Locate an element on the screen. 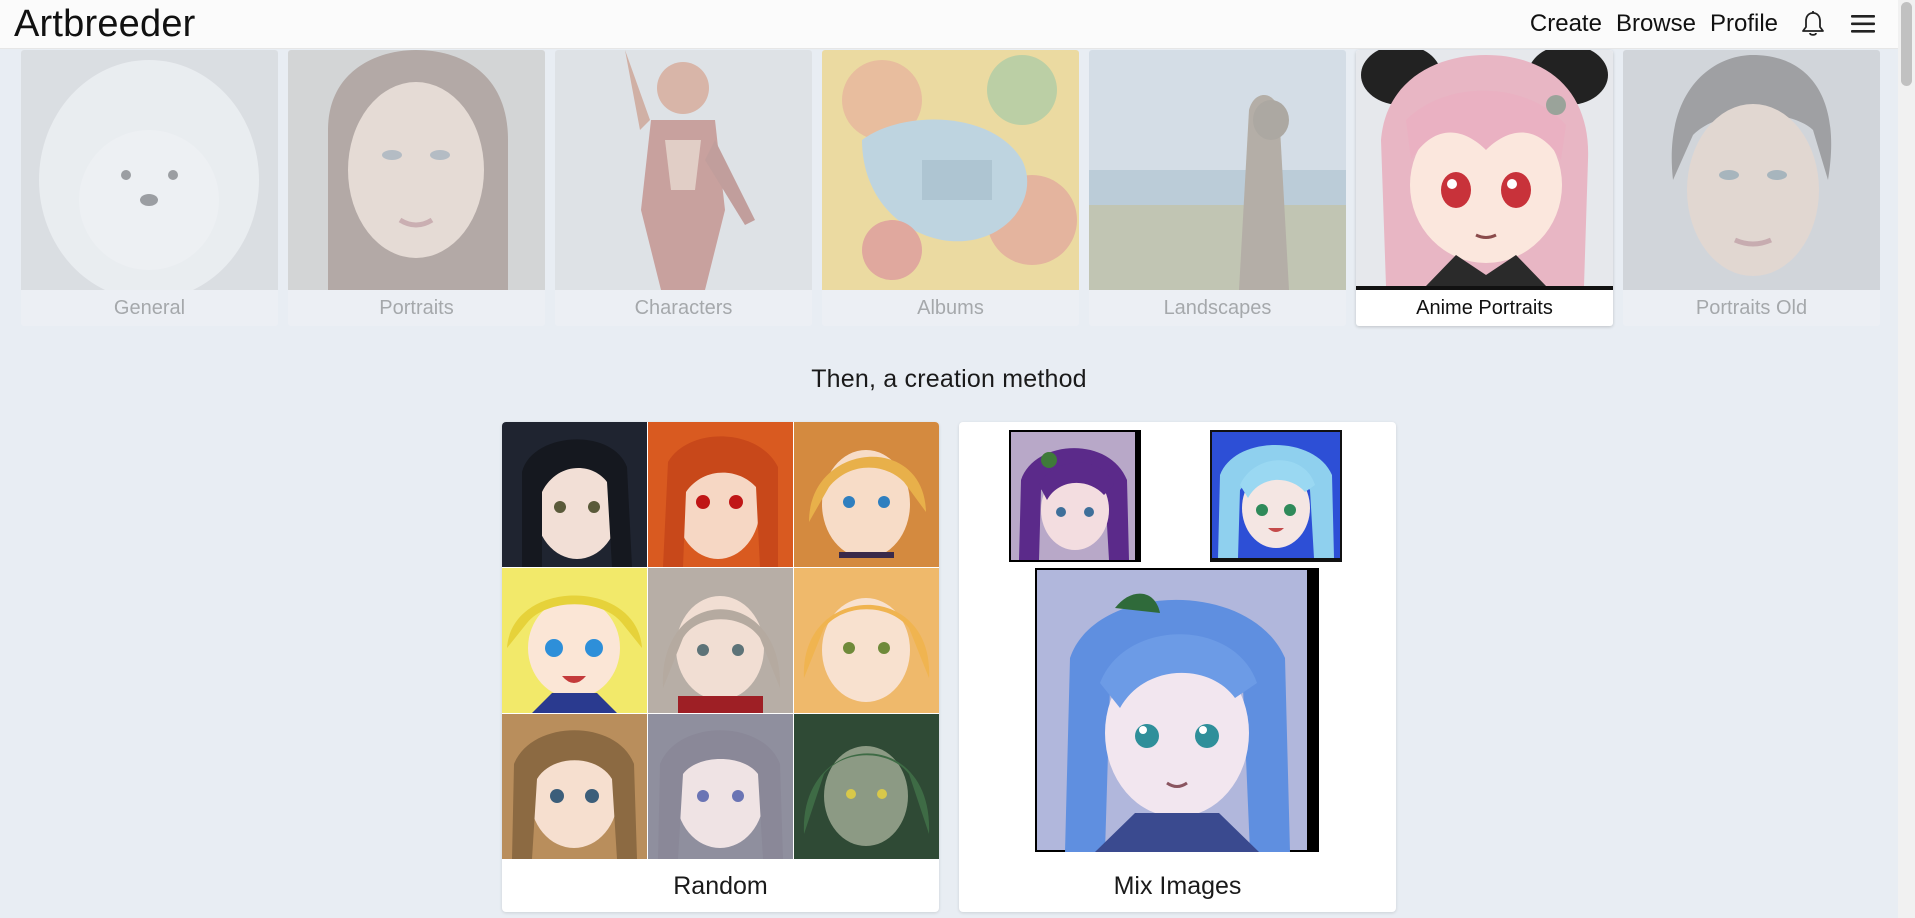 The image size is (1915, 918). nav-browse-link: Browse is located at coordinates (1656, 24).